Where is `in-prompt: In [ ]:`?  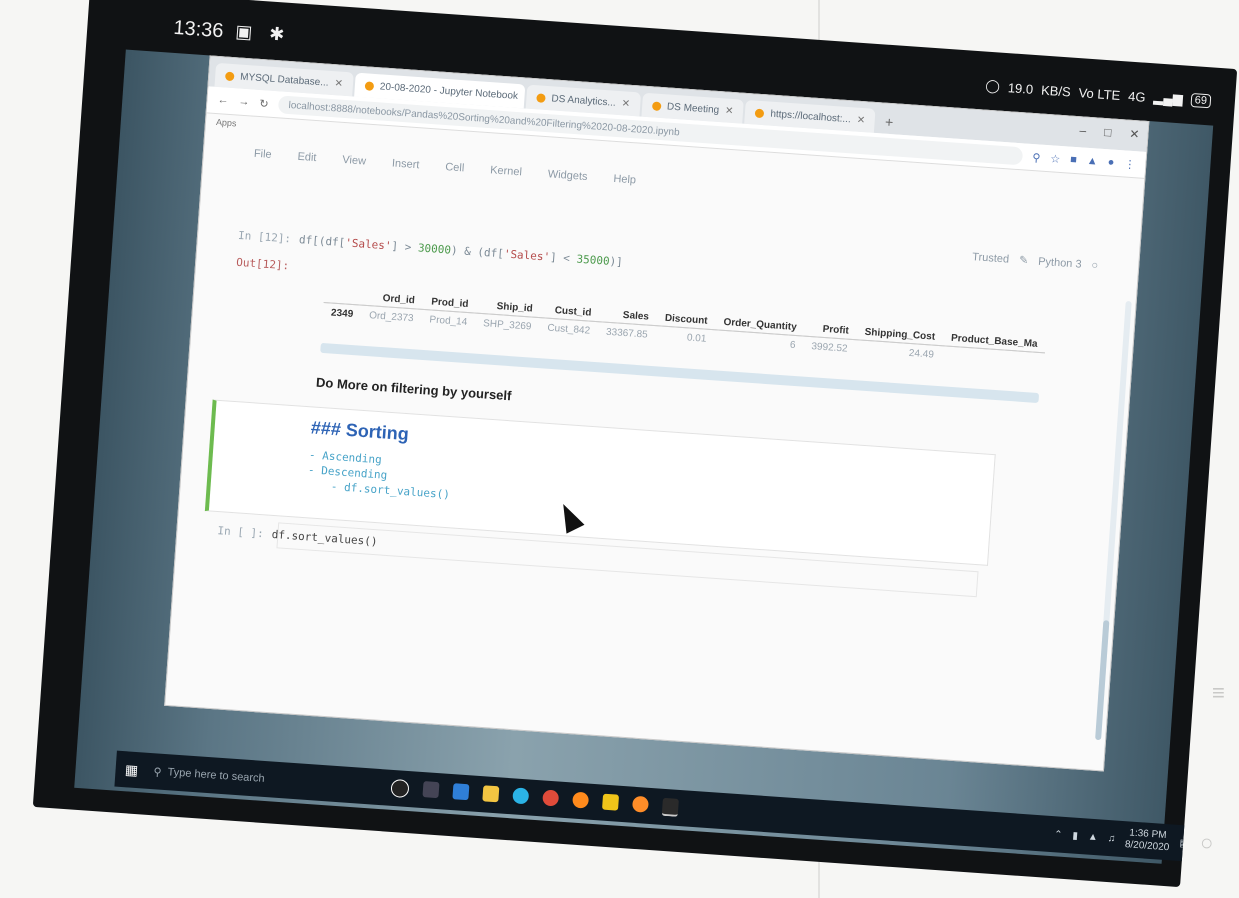
in-prompt: In [ ]: is located at coordinates (241, 532).